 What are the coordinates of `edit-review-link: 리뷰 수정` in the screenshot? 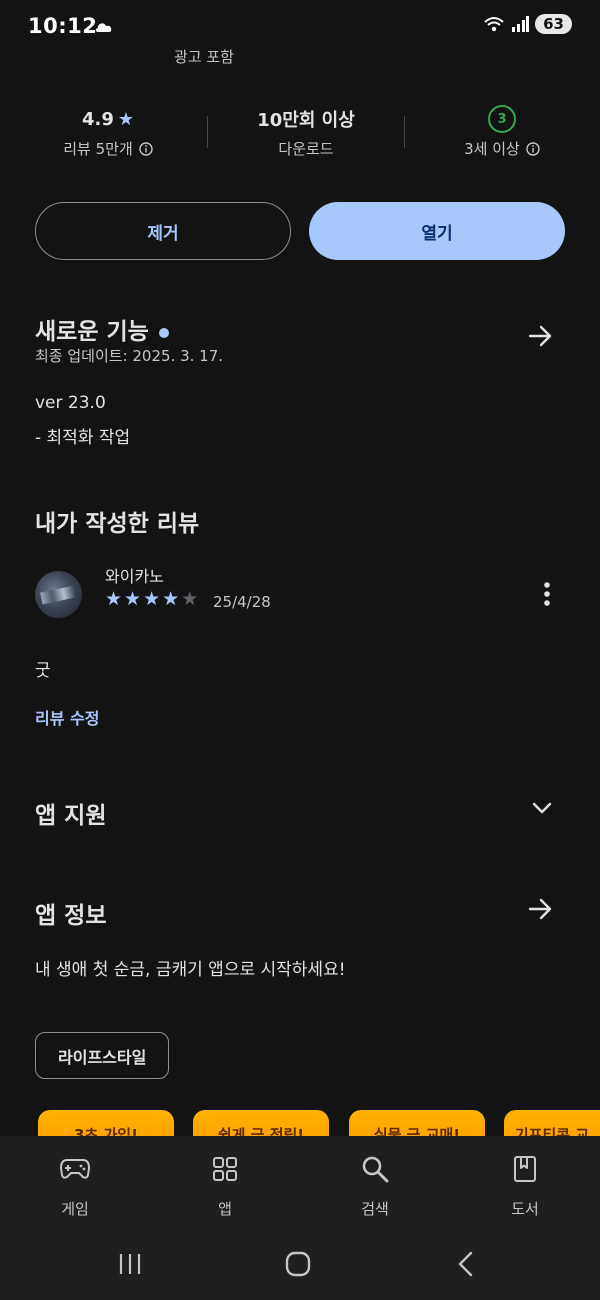 It's located at (67, 717).